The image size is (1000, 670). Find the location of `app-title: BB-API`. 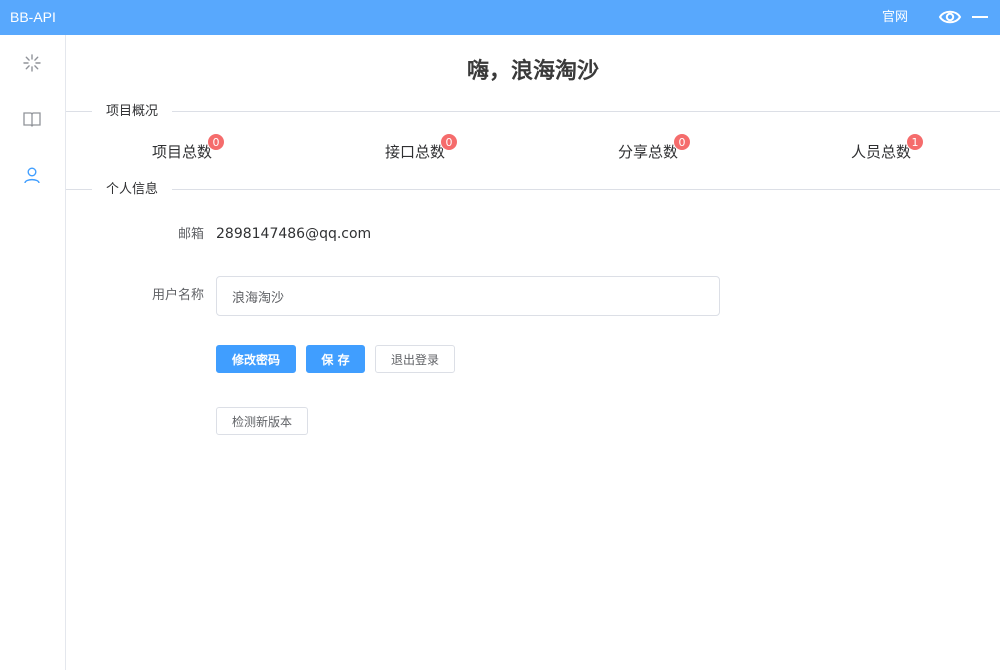

app-title: BB-API is located at coordinates (33, 17).